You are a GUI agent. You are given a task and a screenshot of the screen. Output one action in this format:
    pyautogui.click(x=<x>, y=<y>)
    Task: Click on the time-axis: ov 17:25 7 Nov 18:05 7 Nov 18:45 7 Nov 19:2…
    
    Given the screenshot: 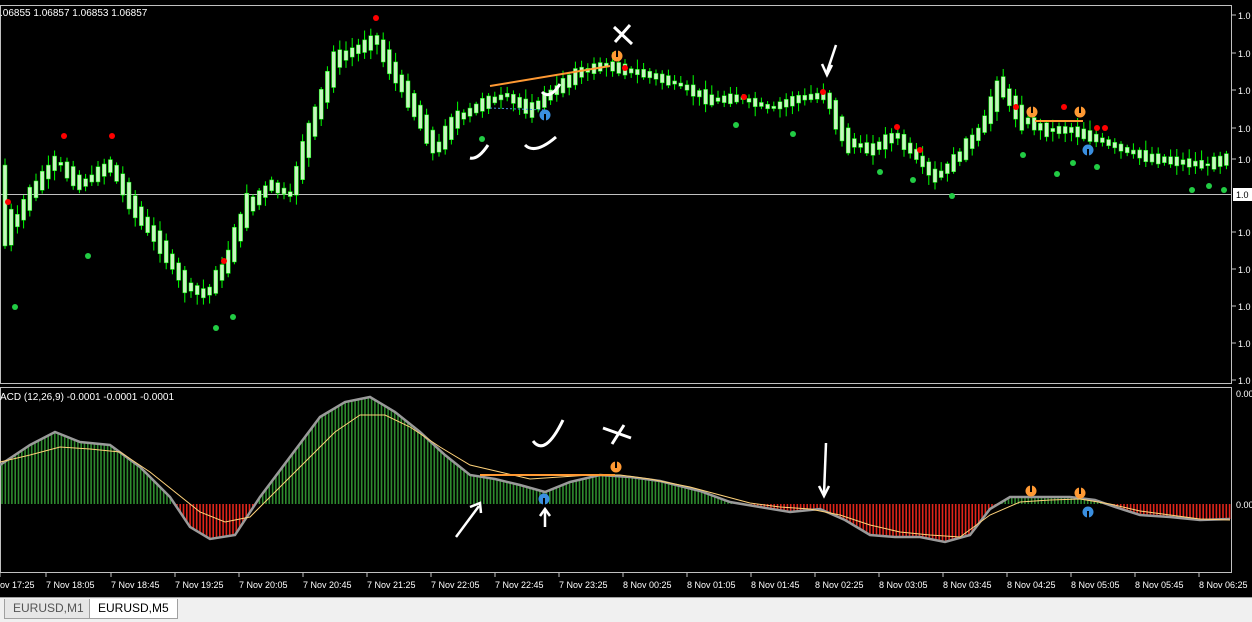 What is the action you would take?
    pyautogui.click(x=626, y=584)
    